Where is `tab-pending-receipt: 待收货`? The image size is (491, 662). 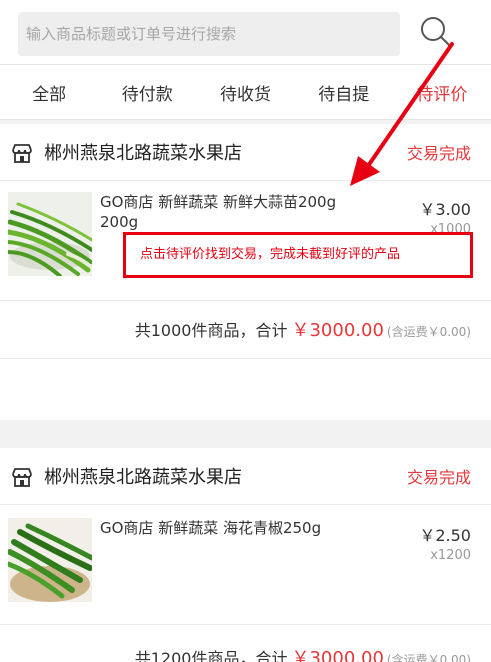 tab-pending-receipt: 待收货 is located at coordinates (245, 92).